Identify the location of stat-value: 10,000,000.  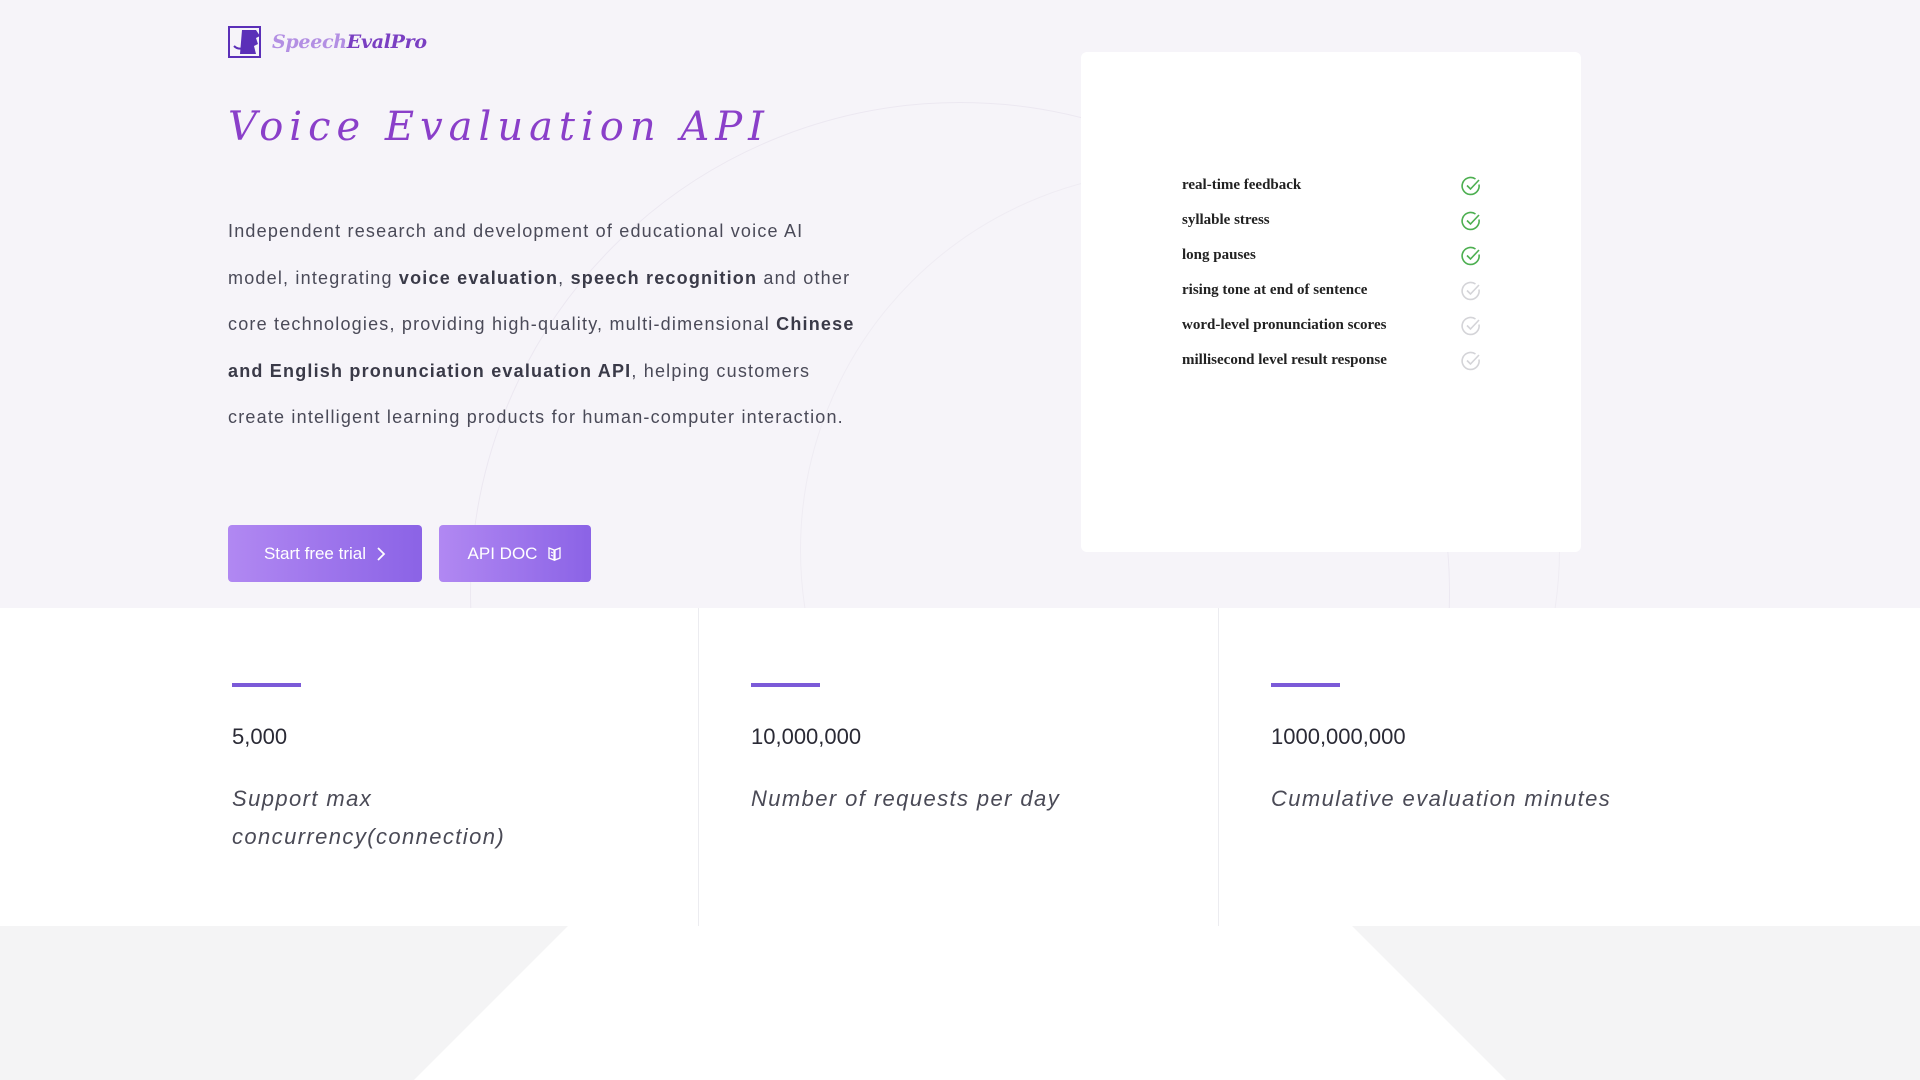
(806, 736).